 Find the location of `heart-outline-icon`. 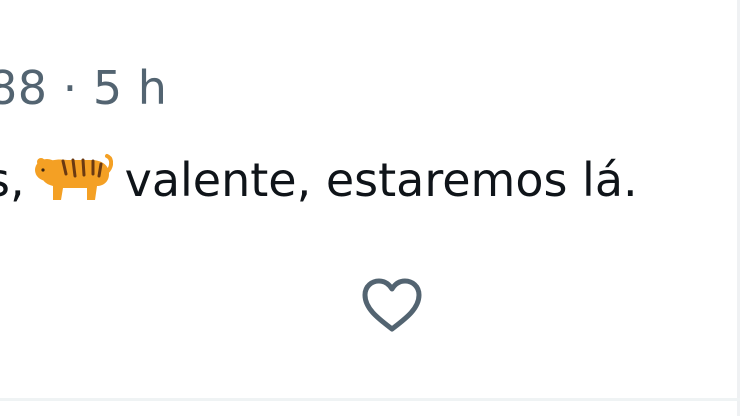

heart-outline-icon is located at coordinates (392, 308).